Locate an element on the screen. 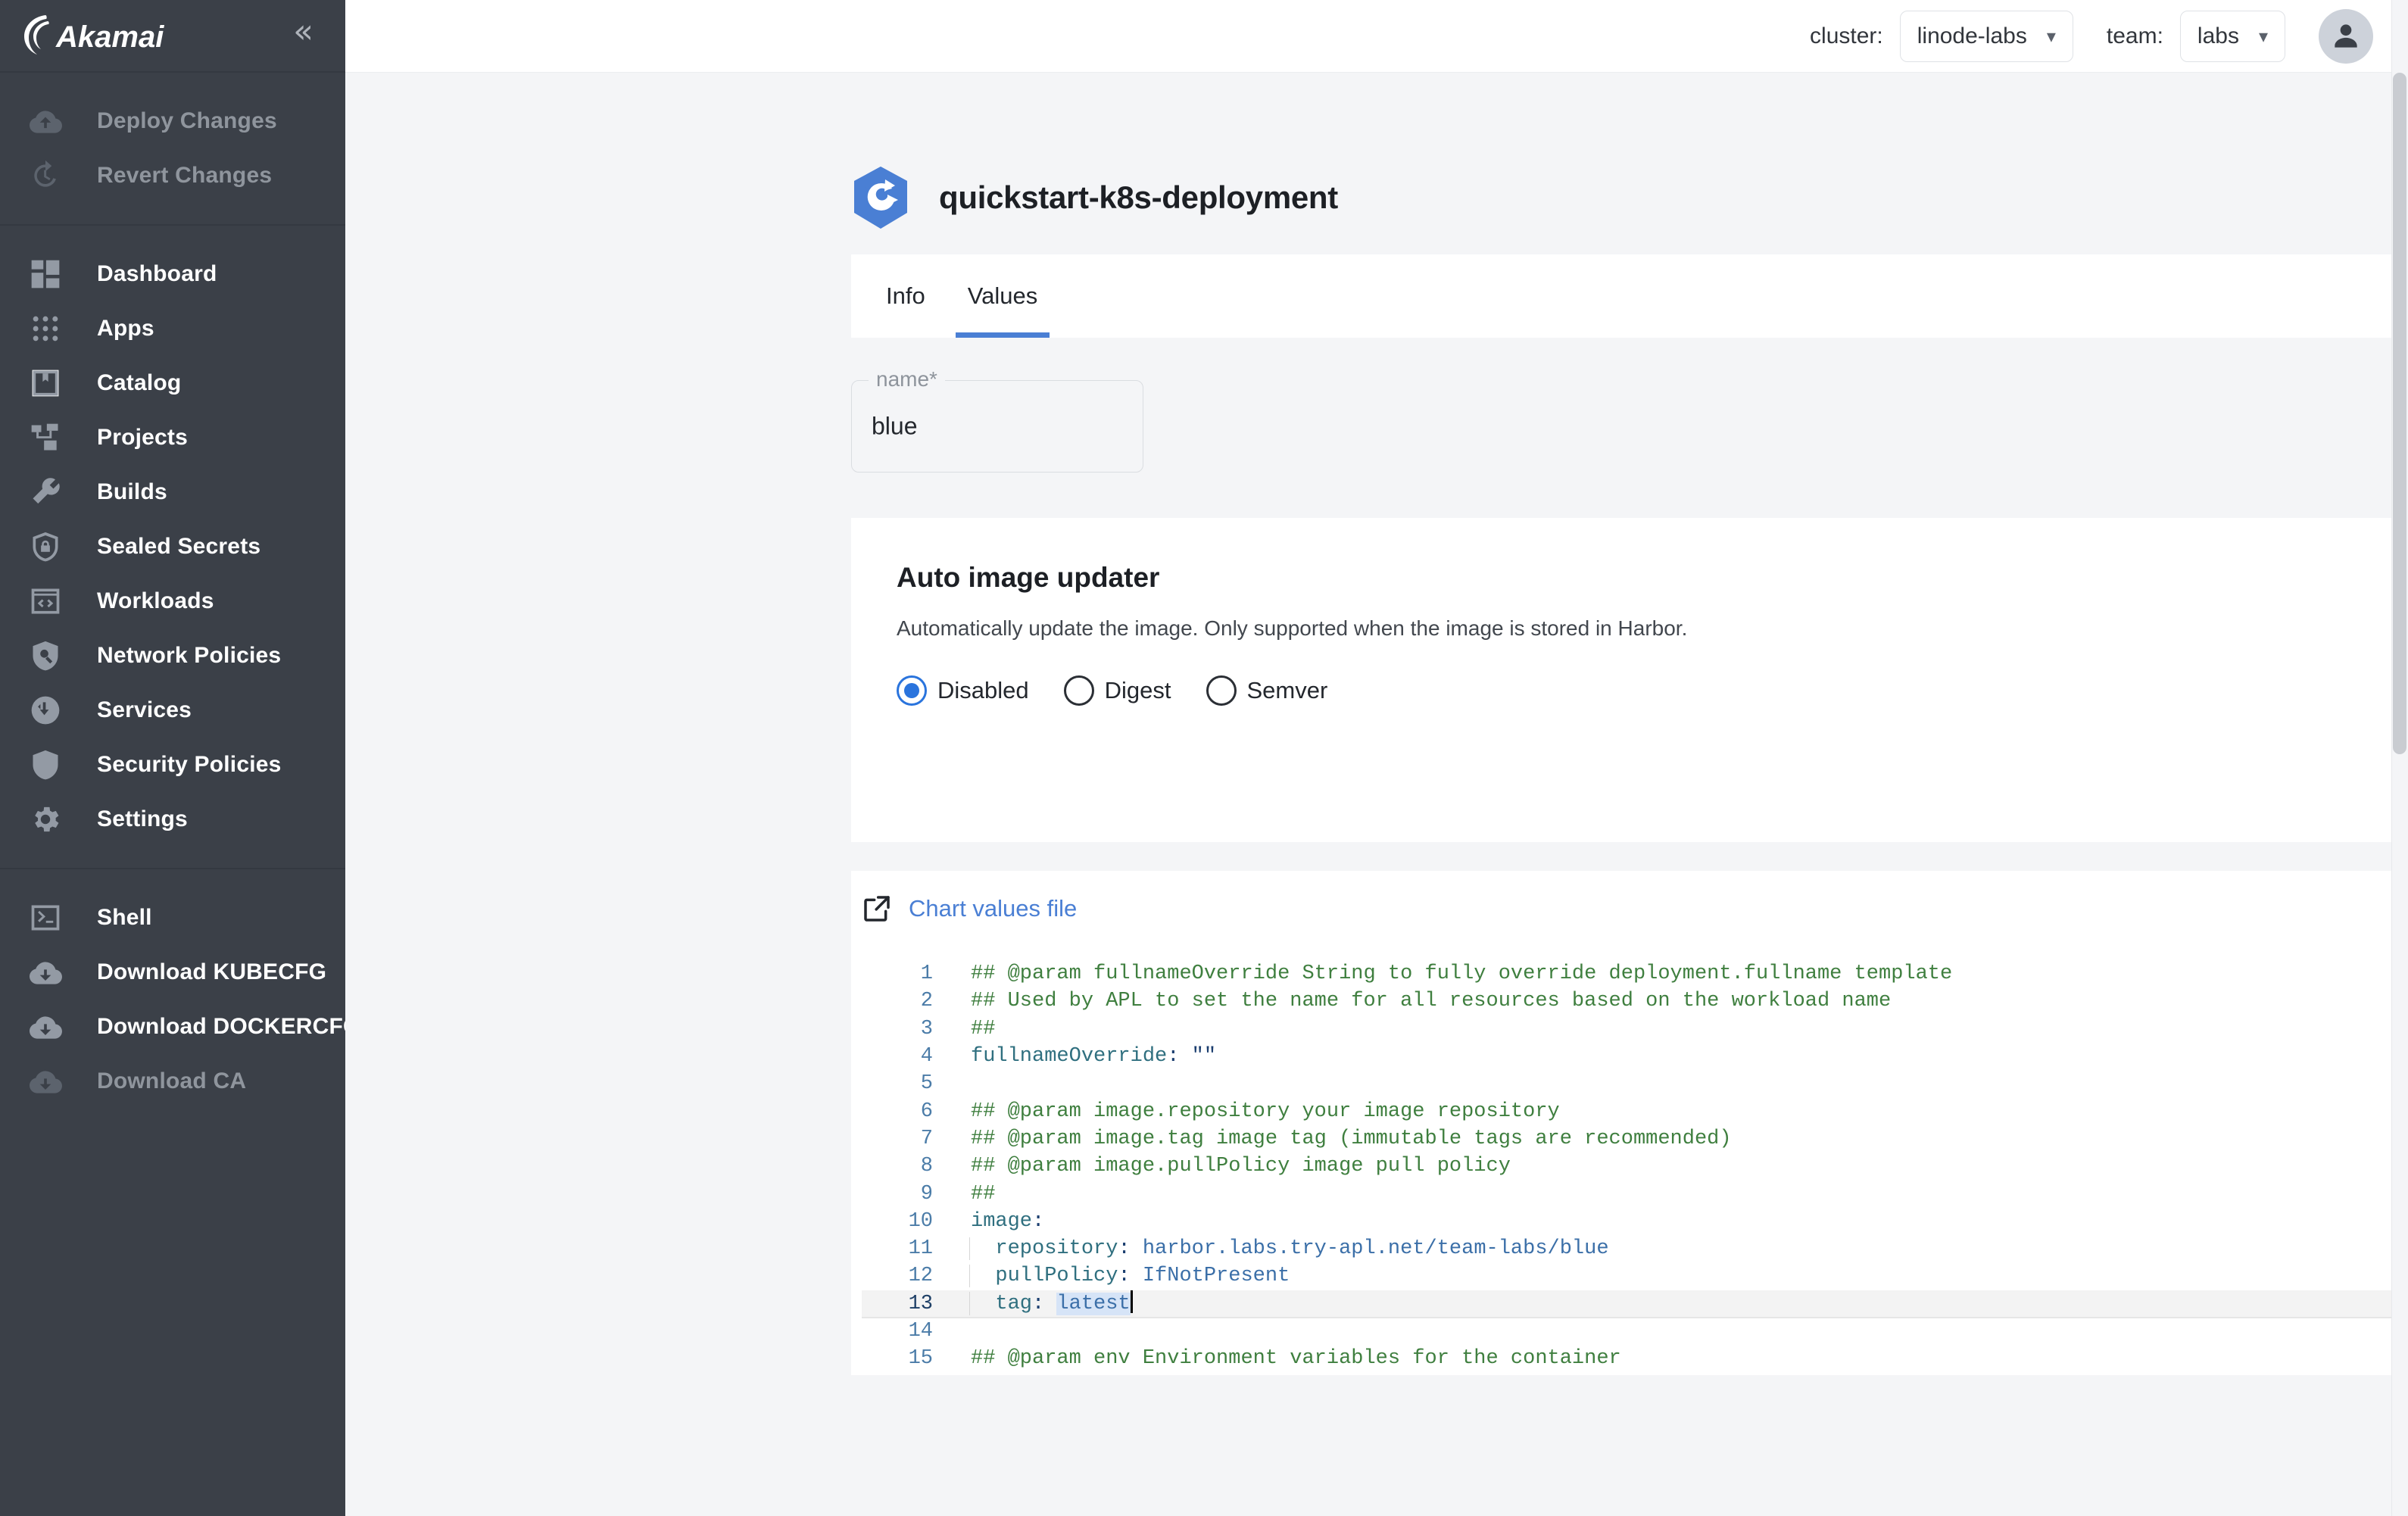 The width and height of the screenshot is (2408, 1516). tab-label: Info is located at coordinates (905, 295).